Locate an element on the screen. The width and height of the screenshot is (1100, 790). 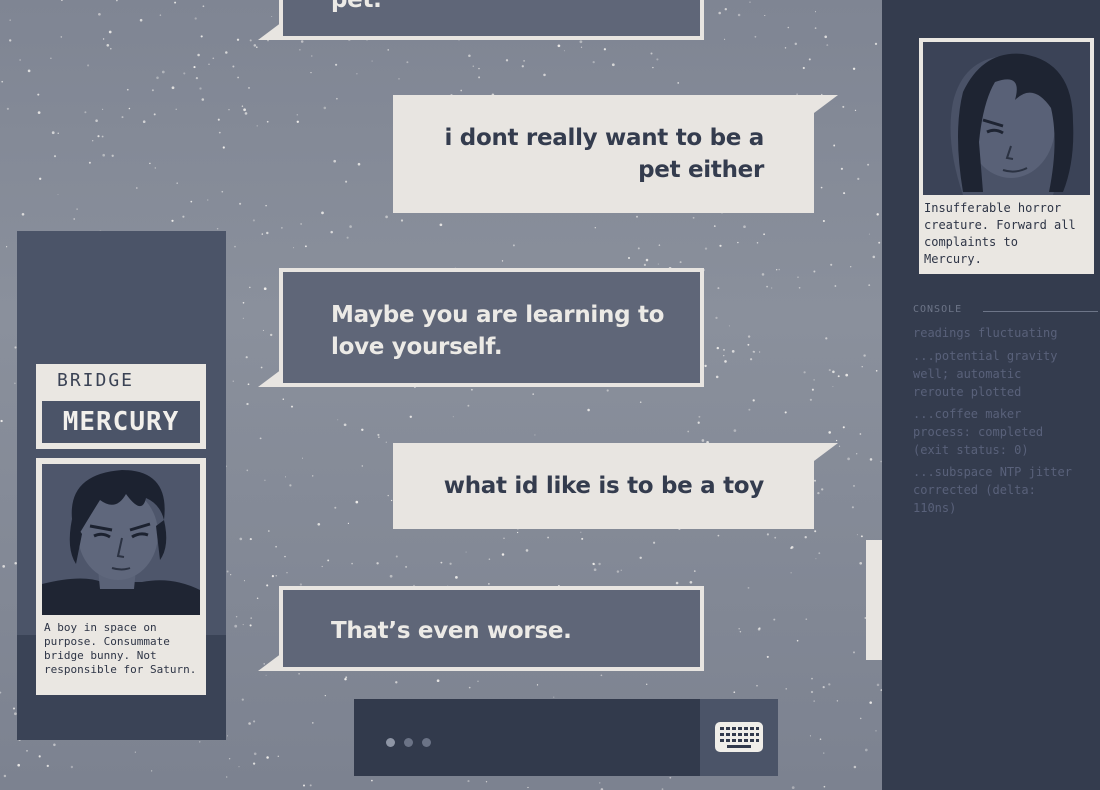
location-name-card: BRIDGE MERCURY is located at coordinates (121, 406).